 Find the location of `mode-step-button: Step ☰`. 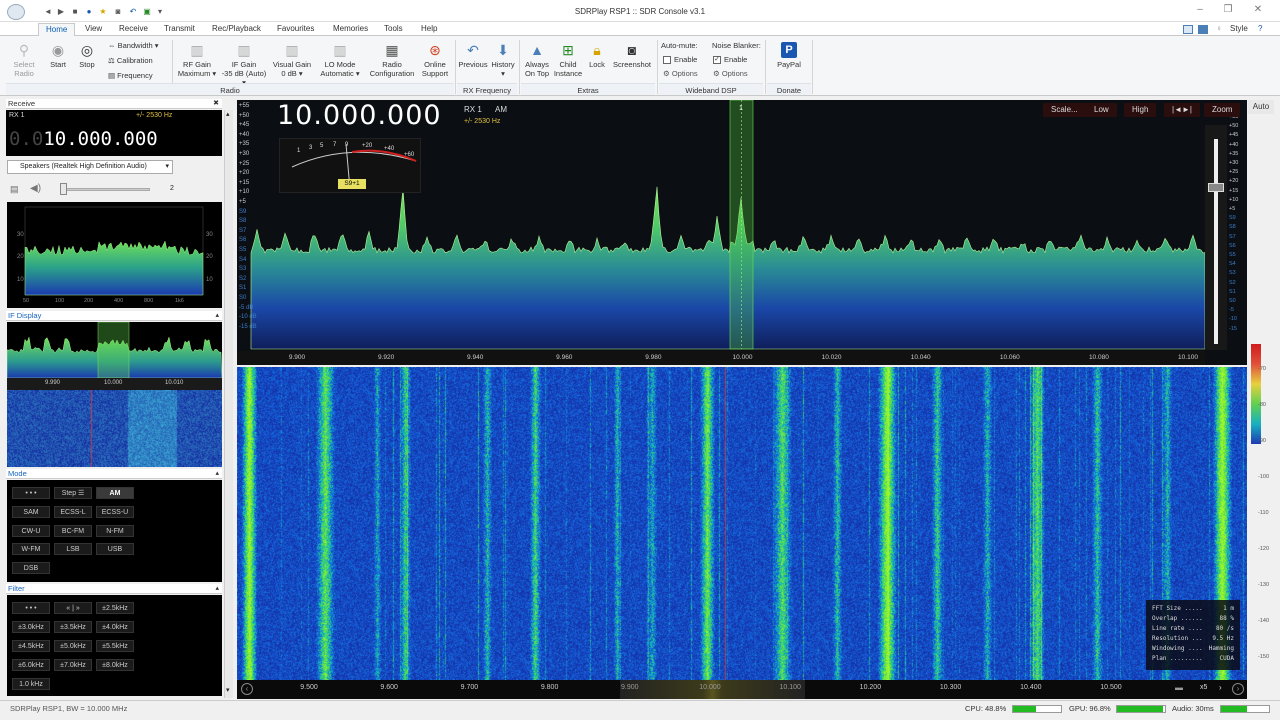

mode-step-button: Step ☰ is located at coordinates (73, 493).